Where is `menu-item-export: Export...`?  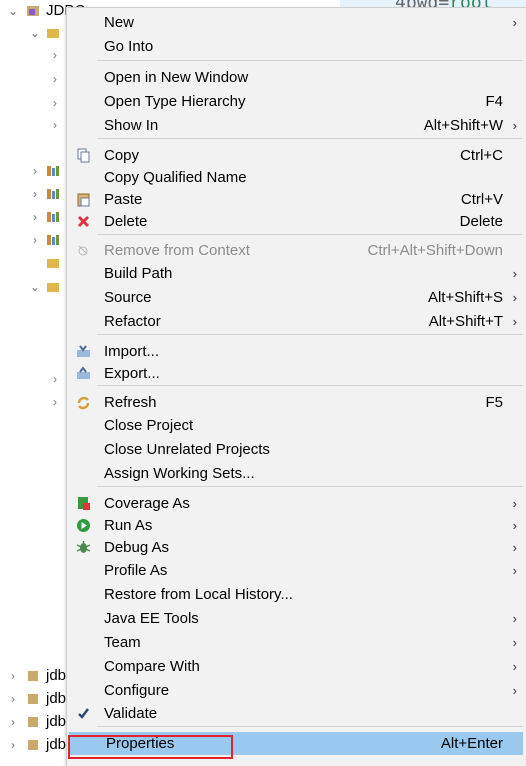
menu-item-export: Export... is located at coordinates (295, 373).